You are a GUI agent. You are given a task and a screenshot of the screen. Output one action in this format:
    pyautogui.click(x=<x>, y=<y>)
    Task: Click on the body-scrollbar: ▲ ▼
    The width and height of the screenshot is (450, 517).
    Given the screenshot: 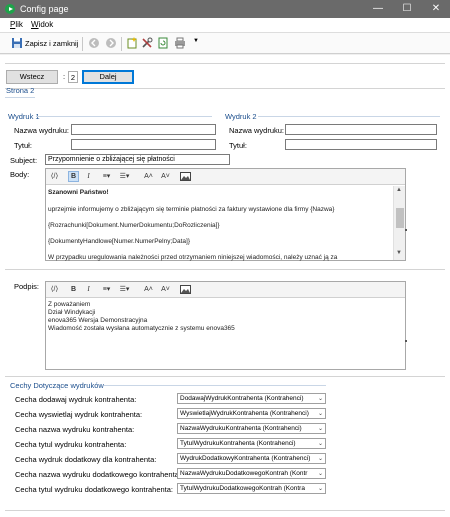 What is the action you would take?
    pyautogui.click(x=399, y=223)
    